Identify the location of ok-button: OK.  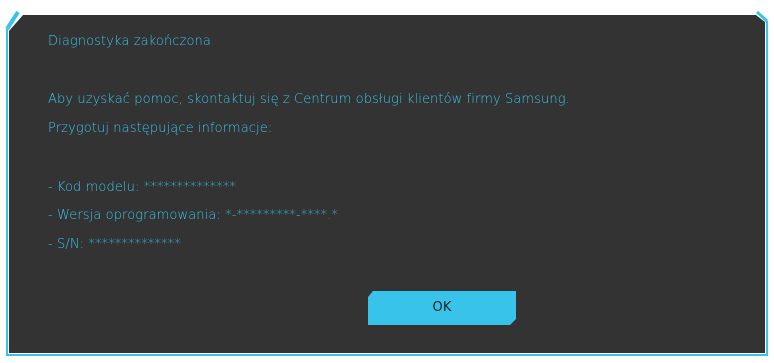
(442, 308).